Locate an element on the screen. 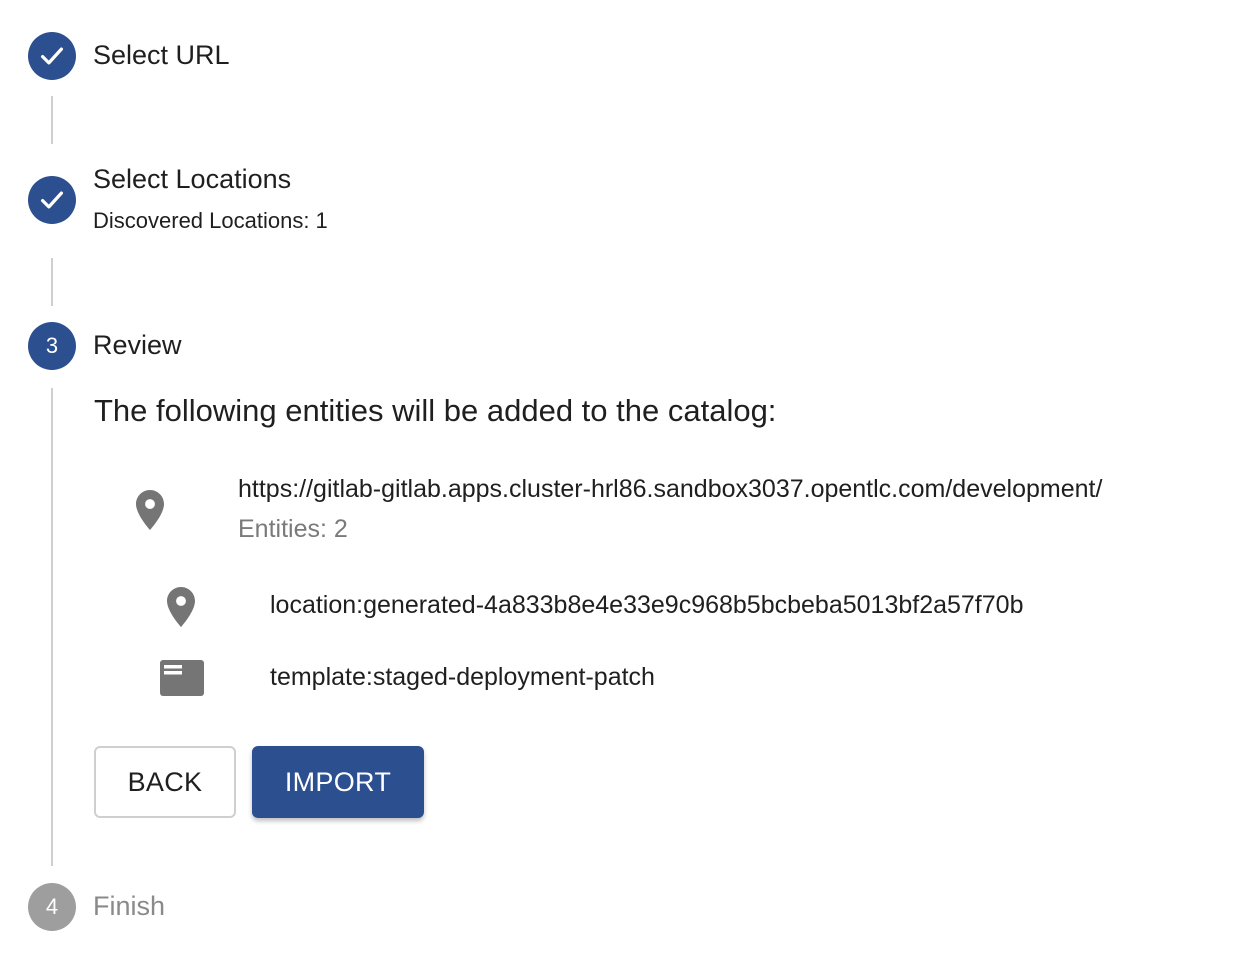  template-icon is located at coordinates (182, 678).